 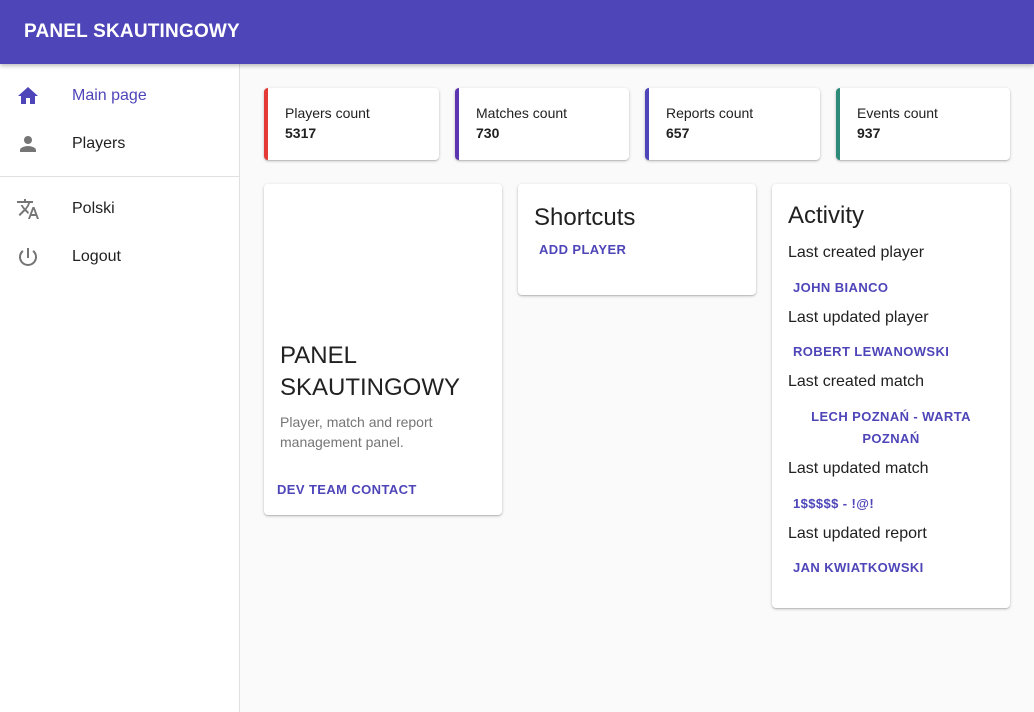 What do you see at coordinates (347, 489) in the screenshot?
I see `dev-team-contact-button: DEV TEAM CONTACT` at bounding box center [347, 489].